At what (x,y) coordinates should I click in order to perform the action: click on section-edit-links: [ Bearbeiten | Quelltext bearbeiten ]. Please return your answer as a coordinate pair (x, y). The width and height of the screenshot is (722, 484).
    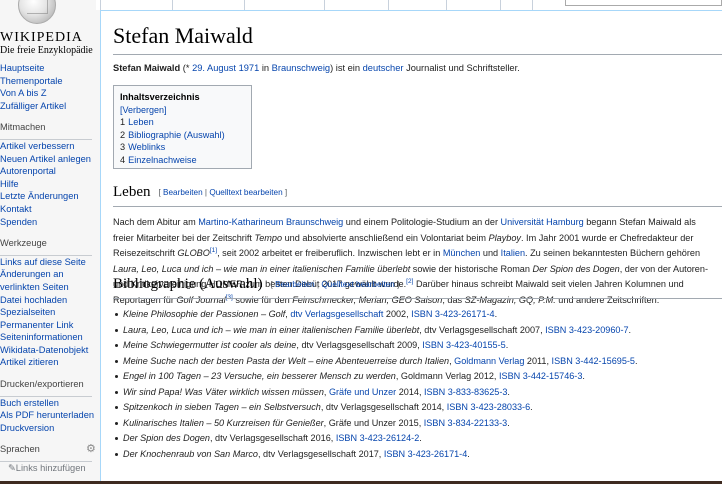
    Looking at the image, I should click on (223, 193).